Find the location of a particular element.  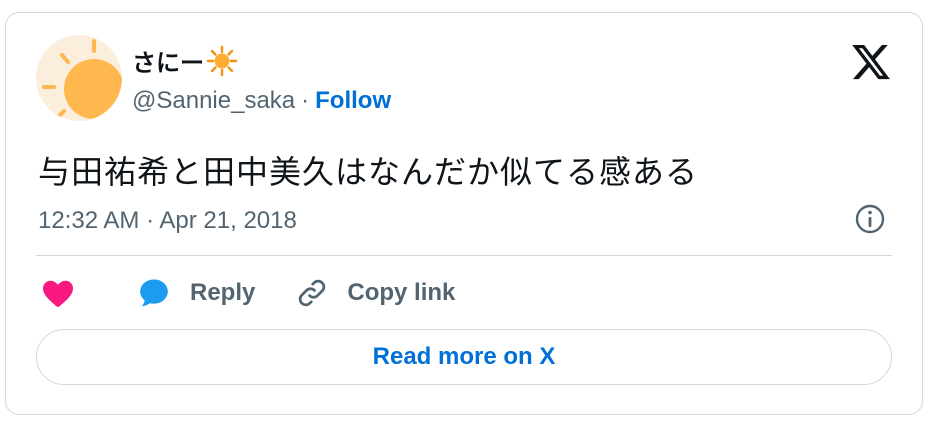

copy-link-button: Copy link is located at coordinates (375, 293).